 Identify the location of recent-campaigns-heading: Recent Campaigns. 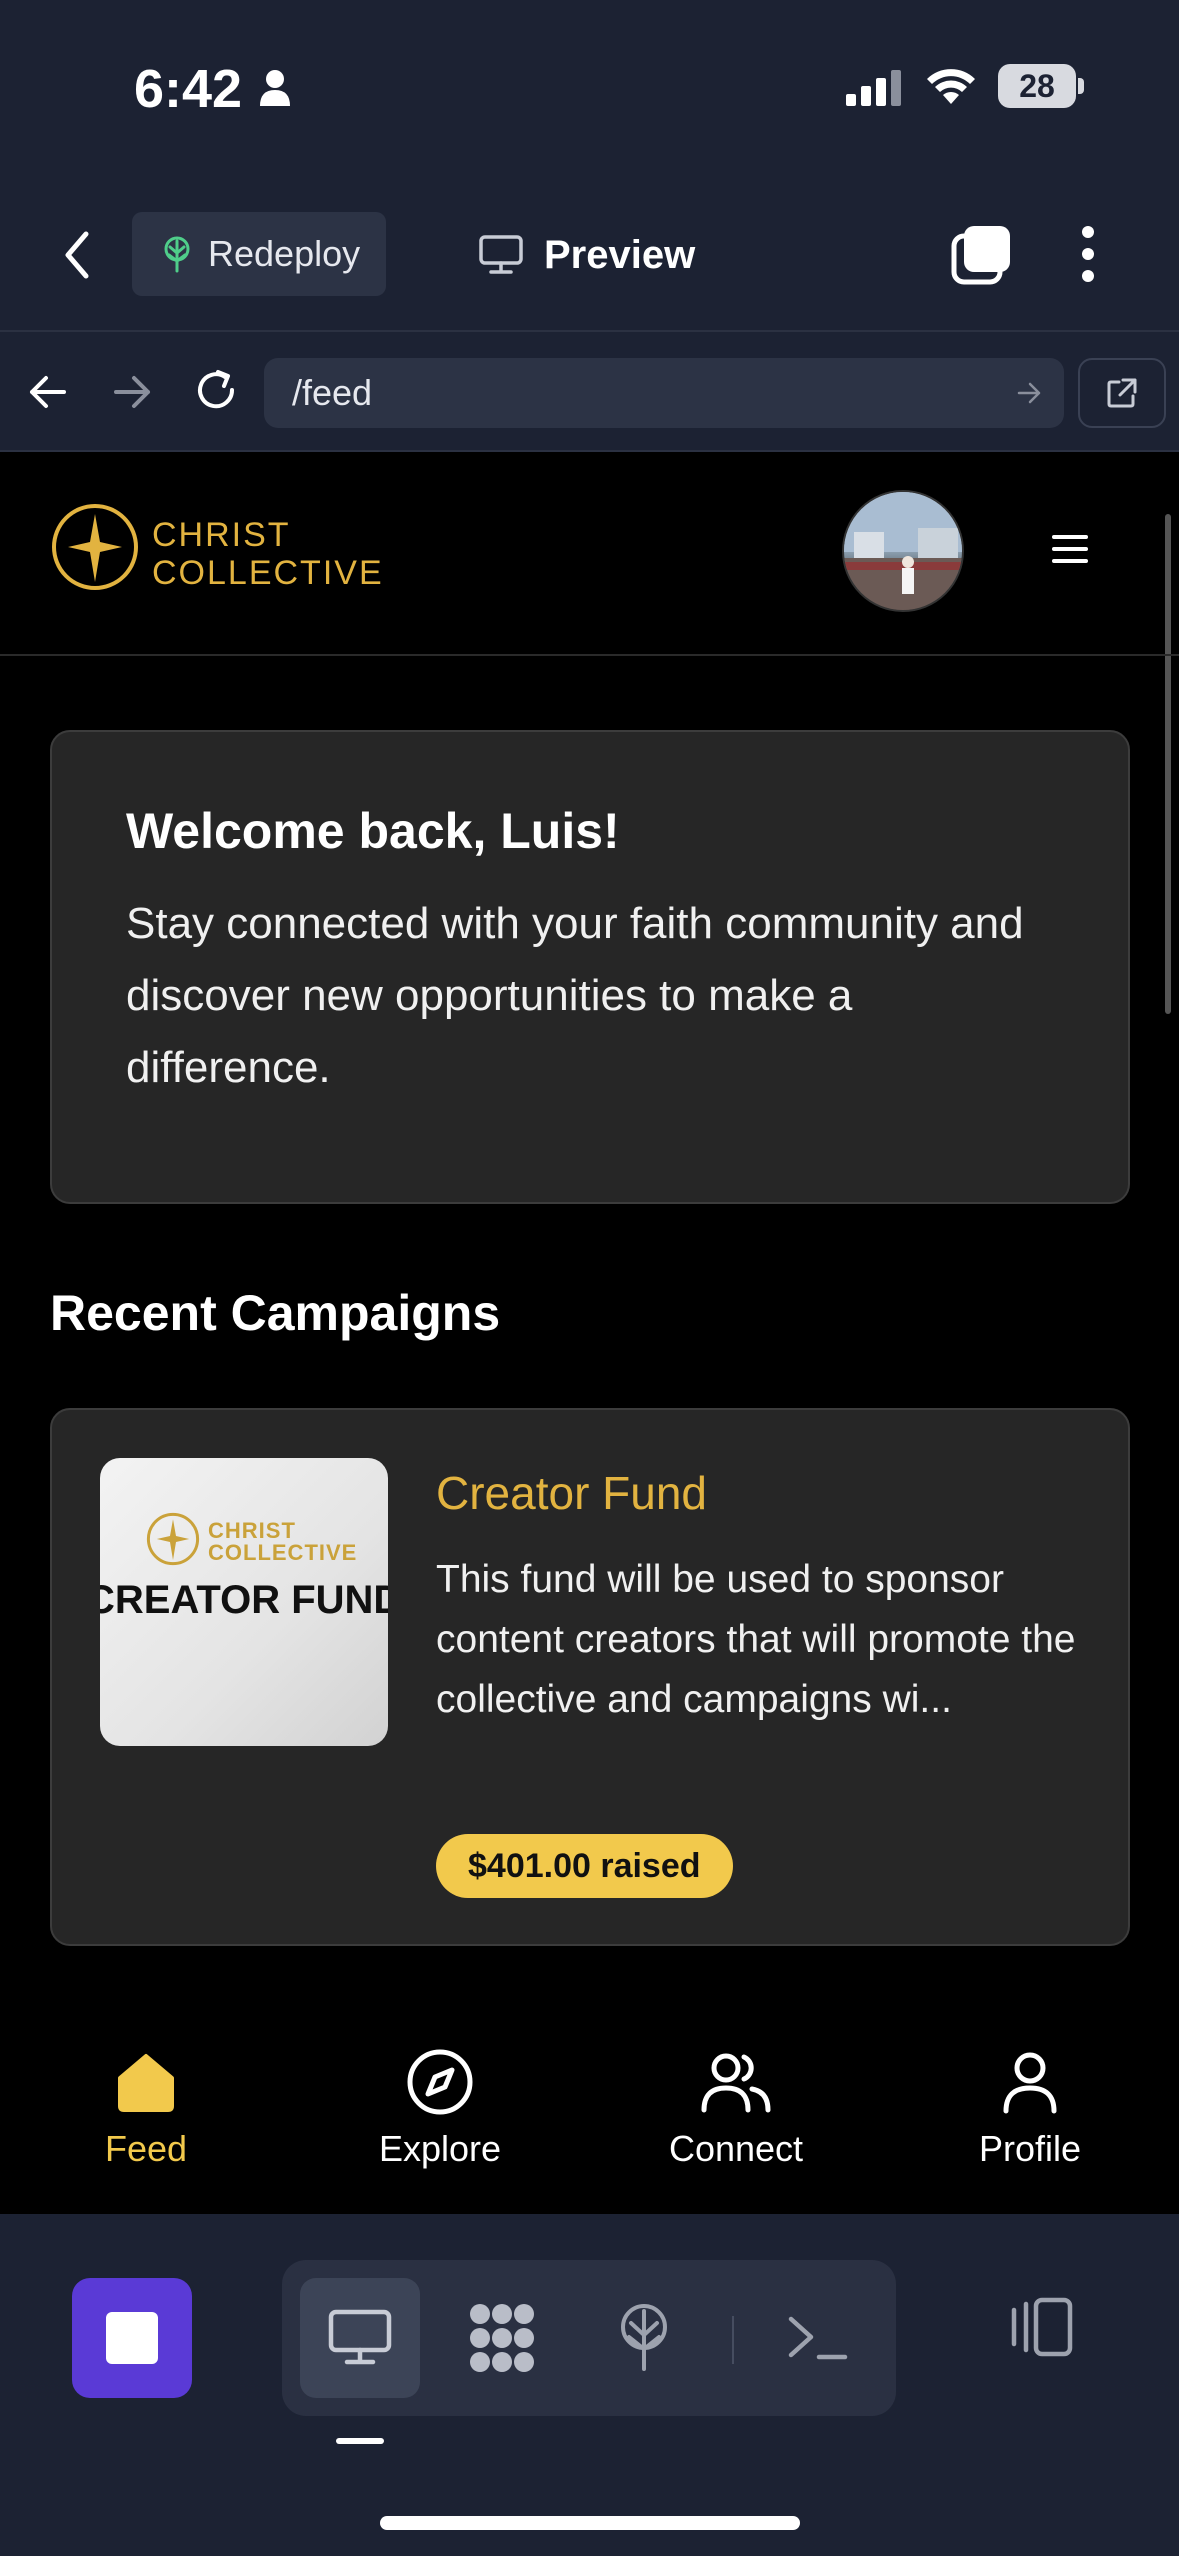
(275, 1313).